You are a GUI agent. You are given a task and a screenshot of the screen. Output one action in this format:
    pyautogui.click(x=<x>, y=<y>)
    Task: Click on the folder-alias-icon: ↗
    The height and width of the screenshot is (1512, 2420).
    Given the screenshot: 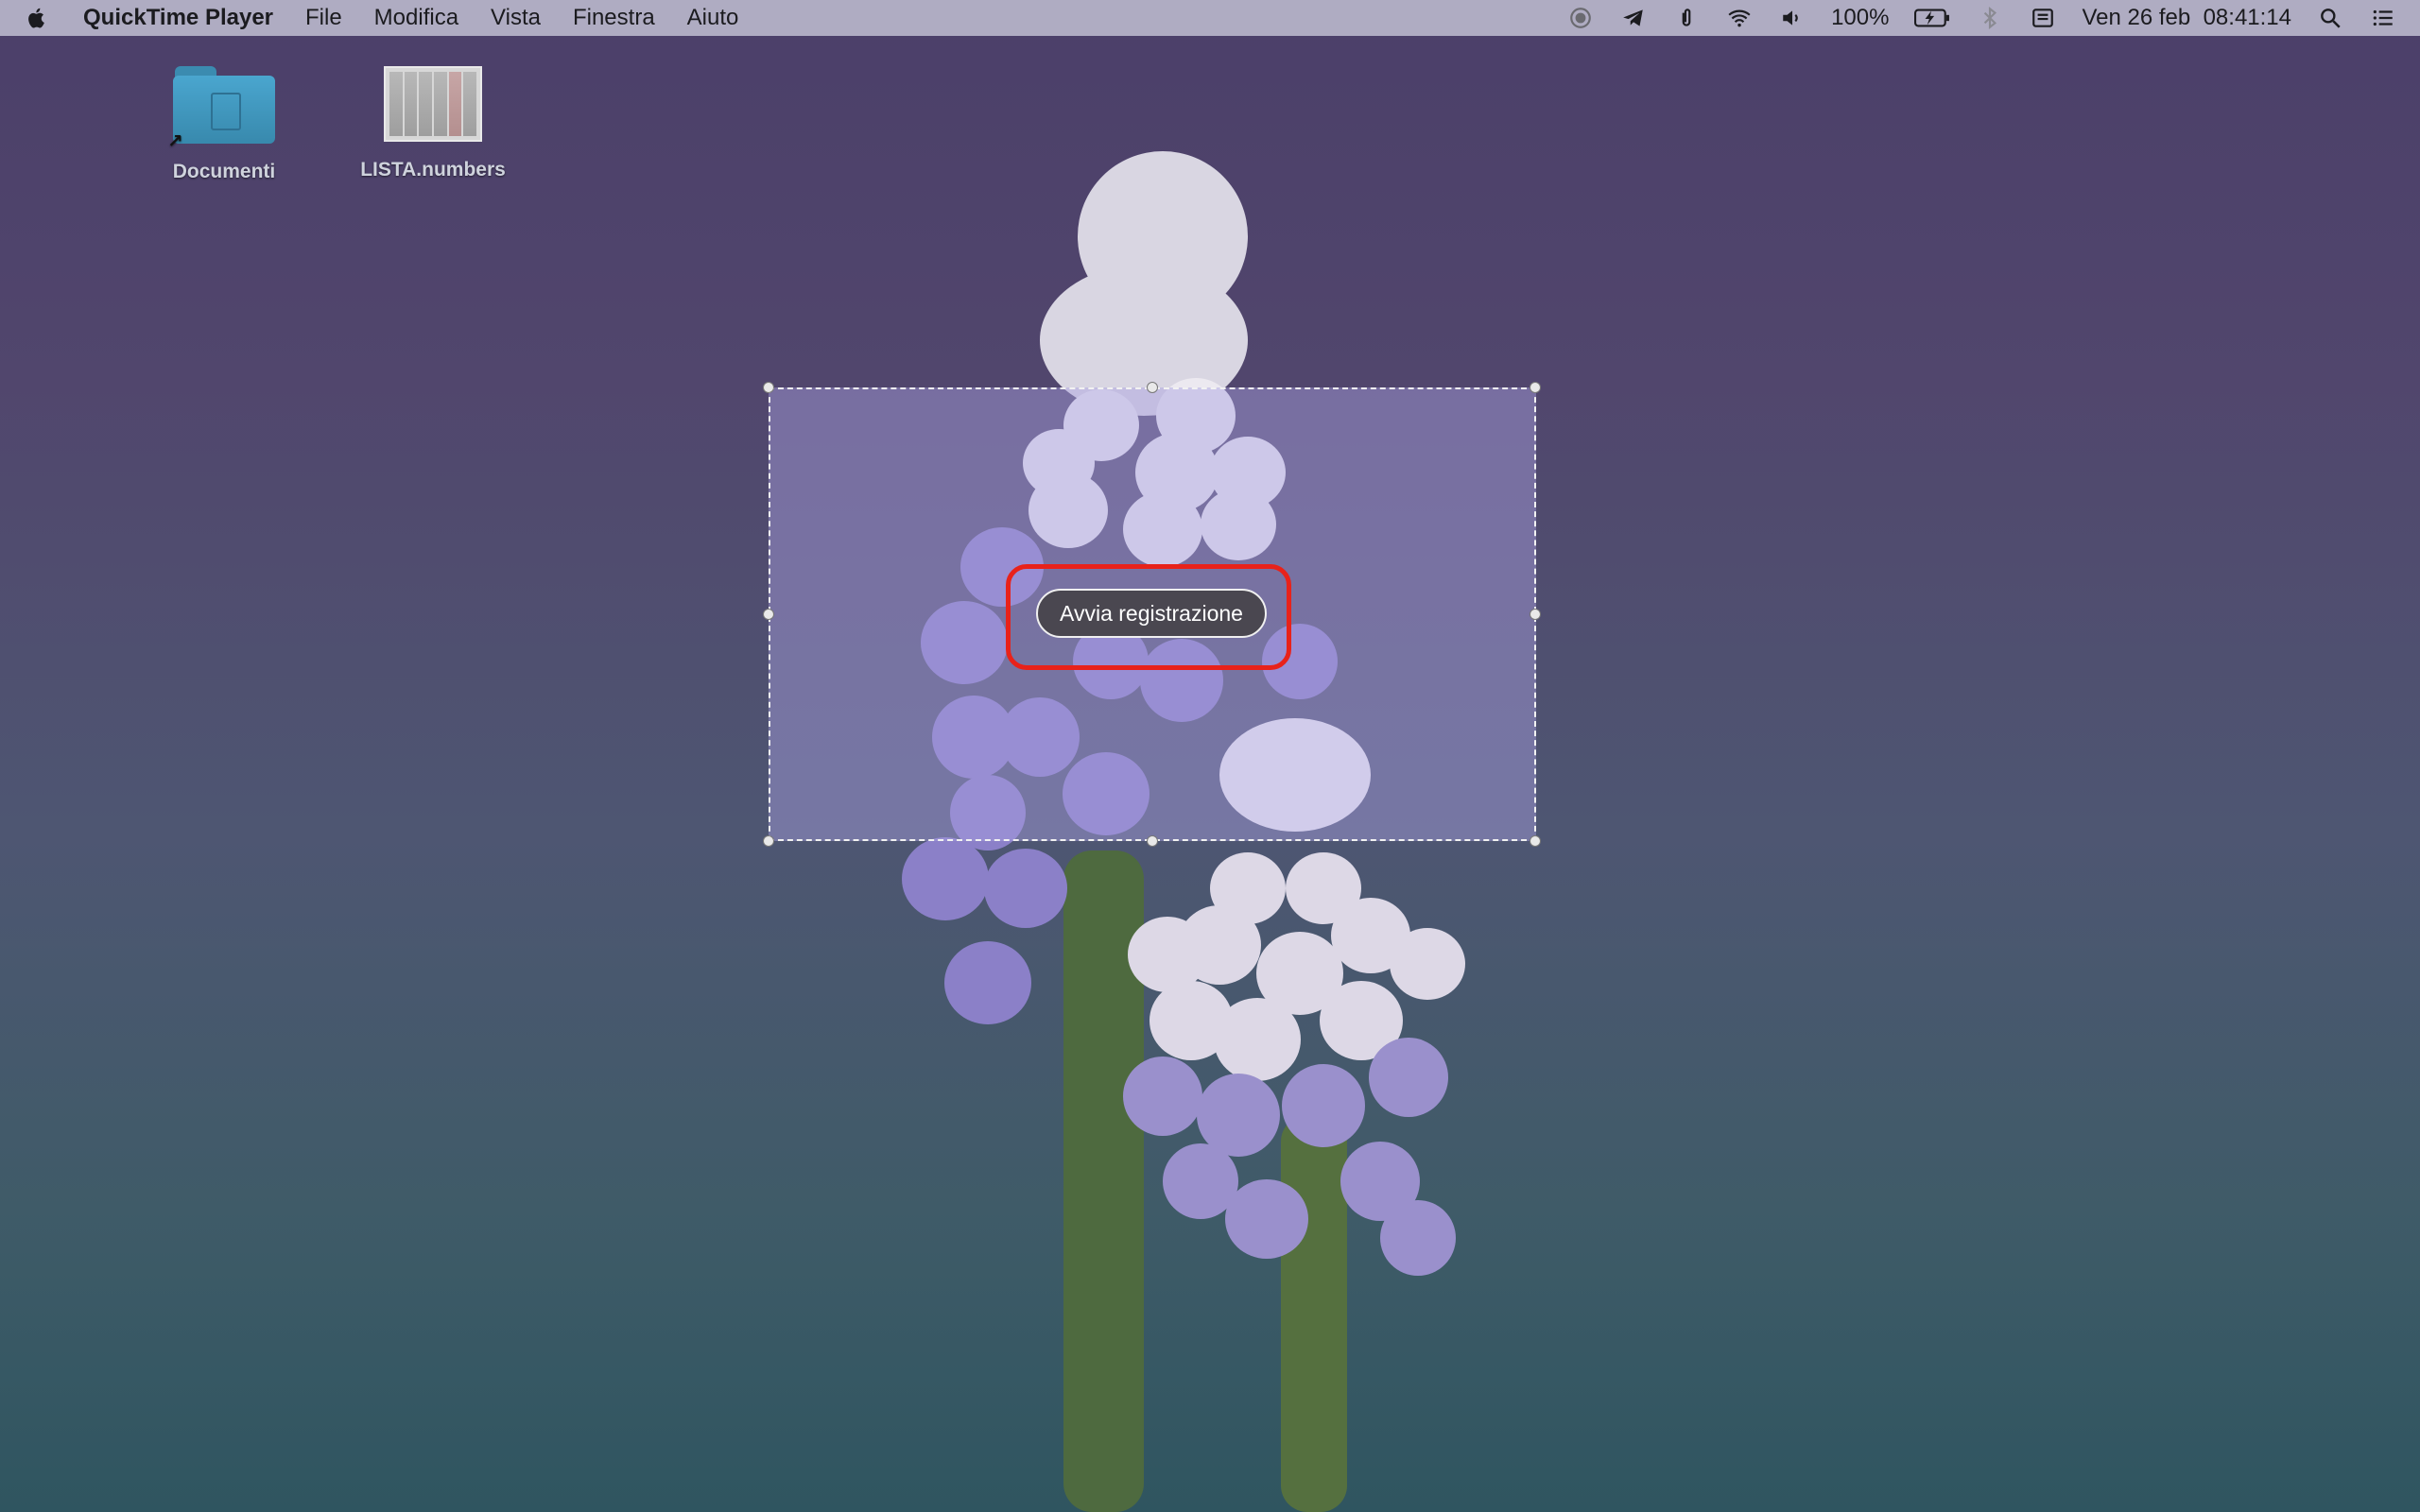 What is the action you would take?
    pyautogui.click(x=221, y=109)
    